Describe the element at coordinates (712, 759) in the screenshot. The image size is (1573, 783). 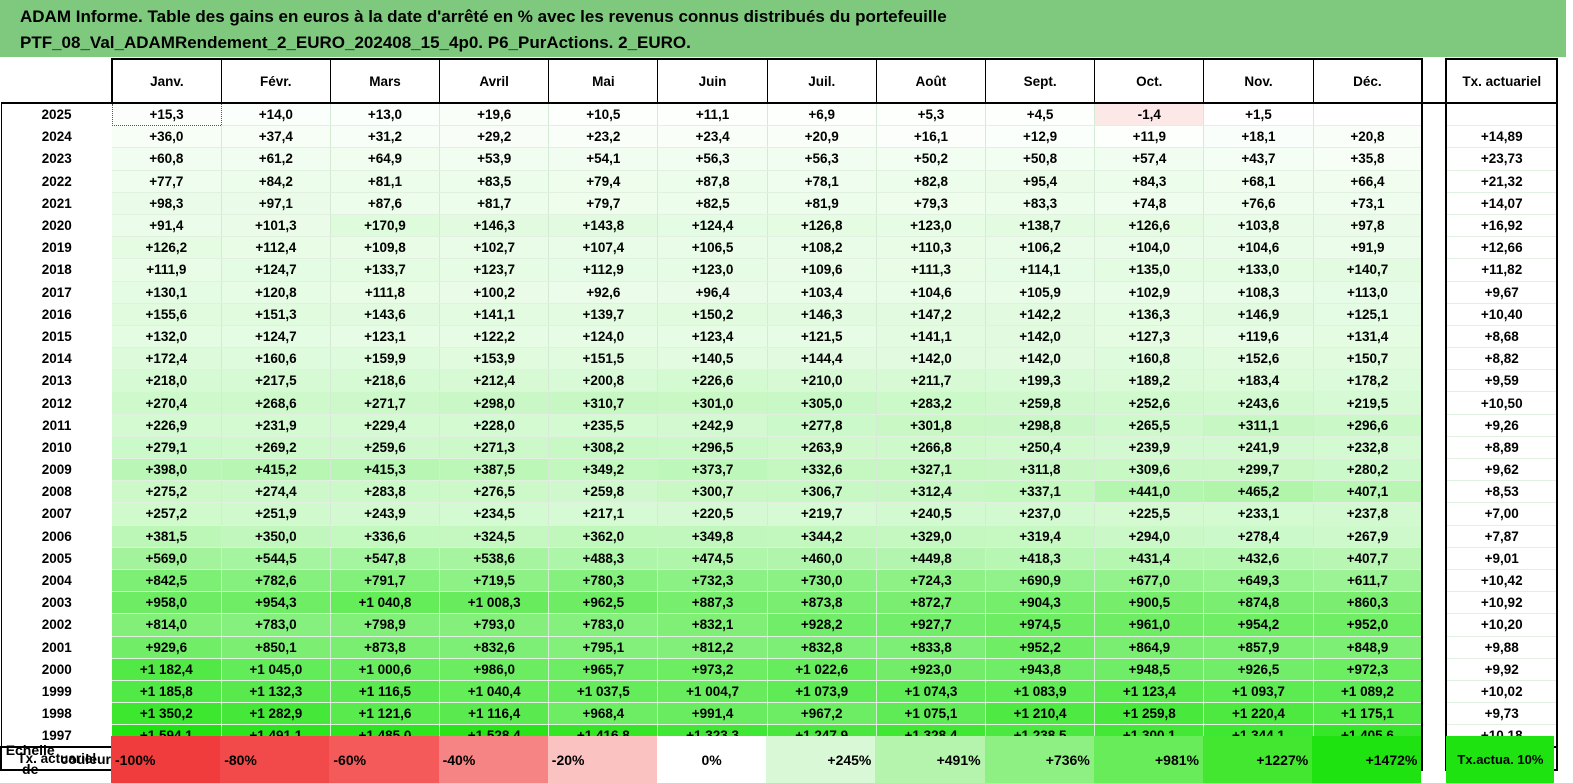
I see `color-scale-step: 0%` at that location.